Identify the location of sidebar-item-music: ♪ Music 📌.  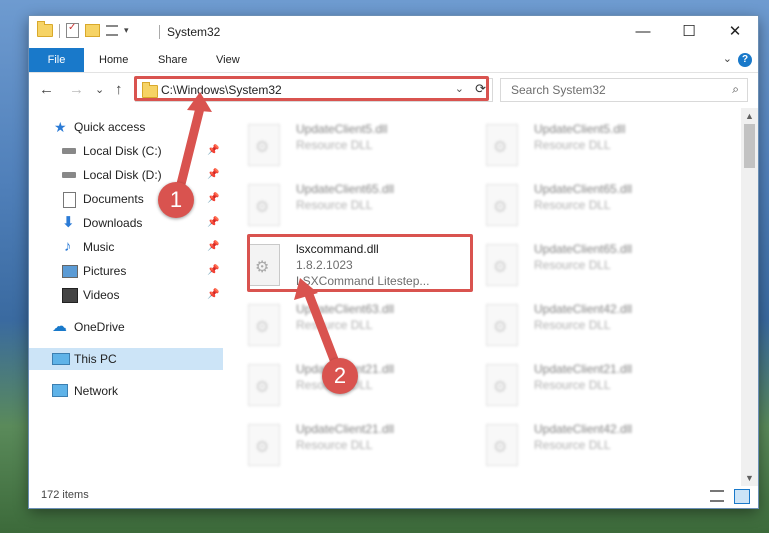
(126, 247).